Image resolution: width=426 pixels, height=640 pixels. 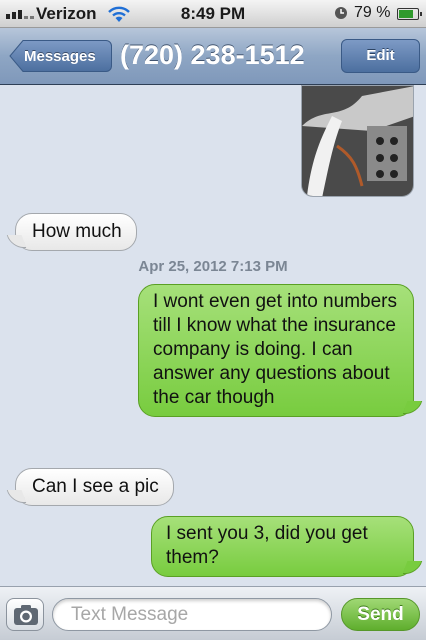 I want to click on received-message-bubble: How much, so click(x=76, y=232).